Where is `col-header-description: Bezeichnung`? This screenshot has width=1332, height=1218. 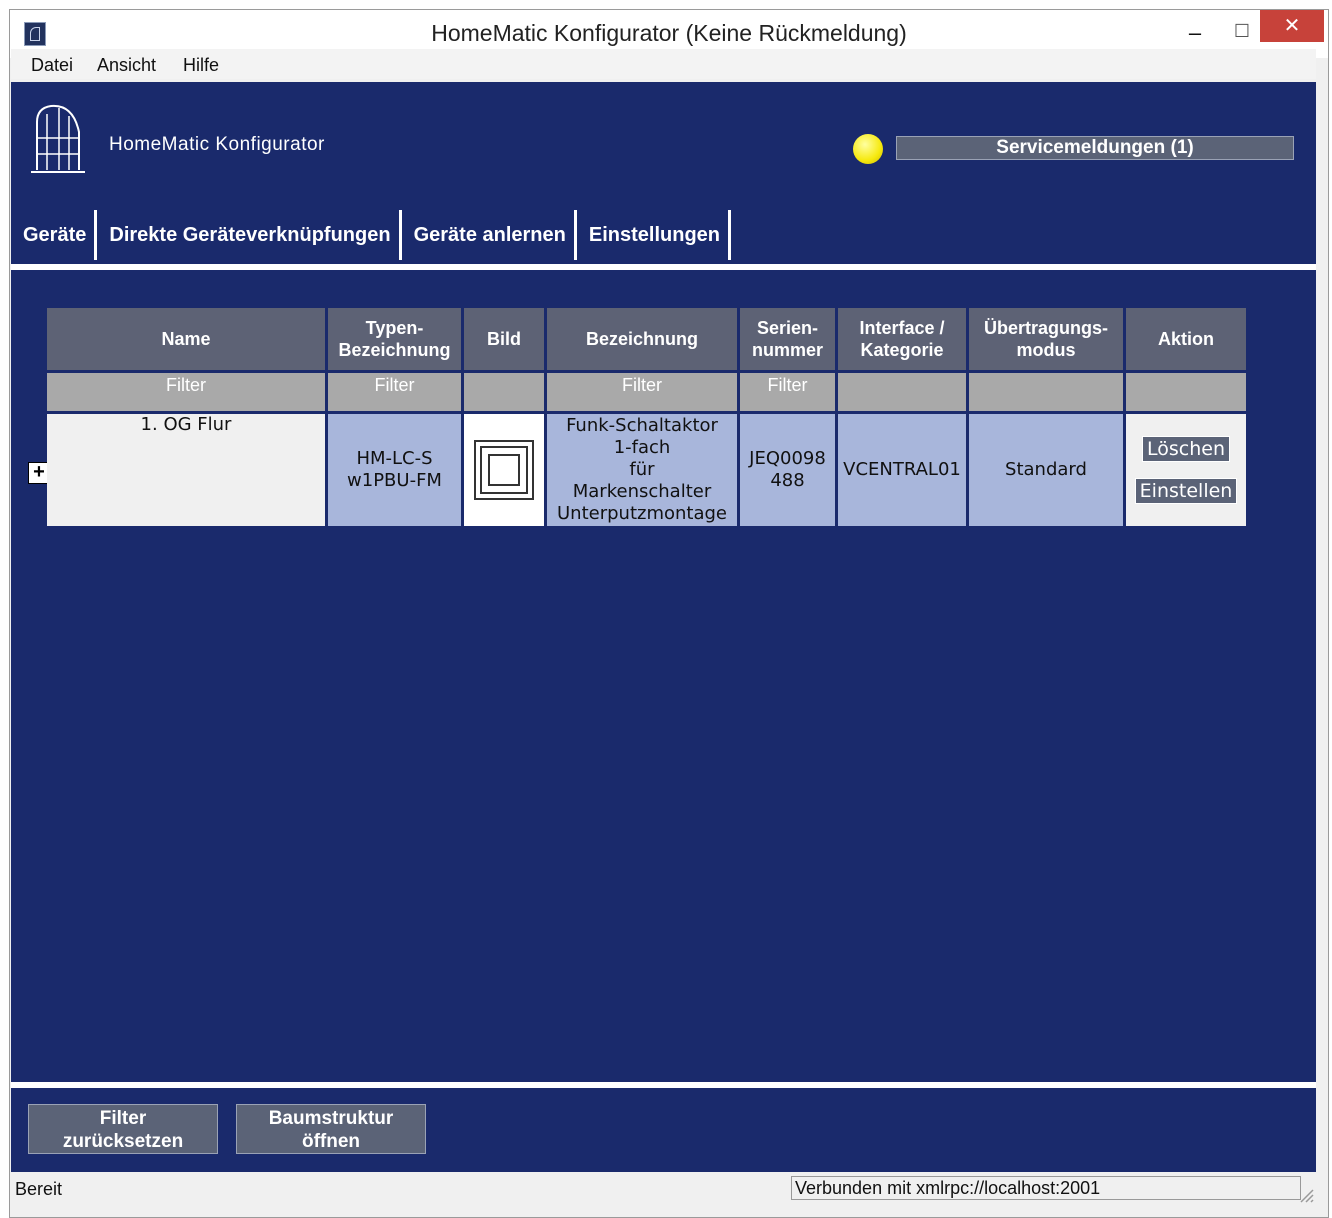
col-header-description: Bezeichnung is located at coordinates (642, 339).